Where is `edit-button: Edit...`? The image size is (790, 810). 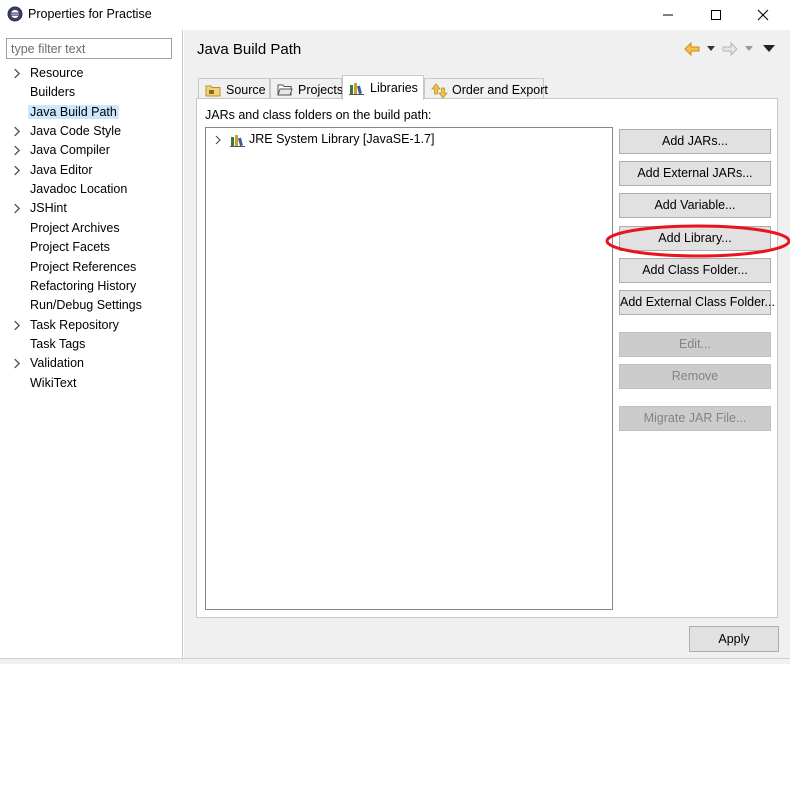
edit-button: Edit... is located at coordinates (695, 344).